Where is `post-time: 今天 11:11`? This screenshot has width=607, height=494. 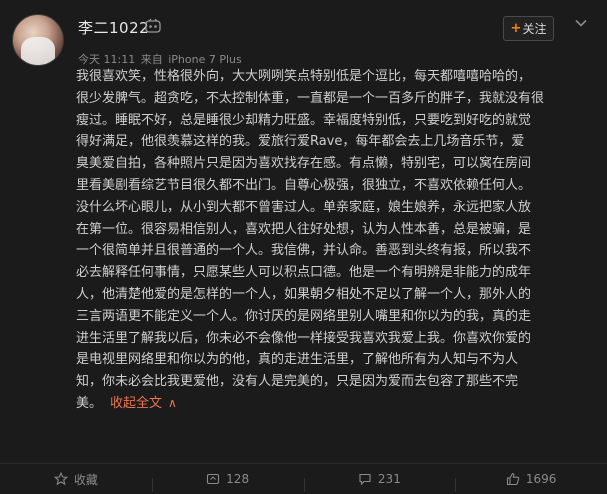 post-time: 今天 11:11 is located at coordinates (106, 59).